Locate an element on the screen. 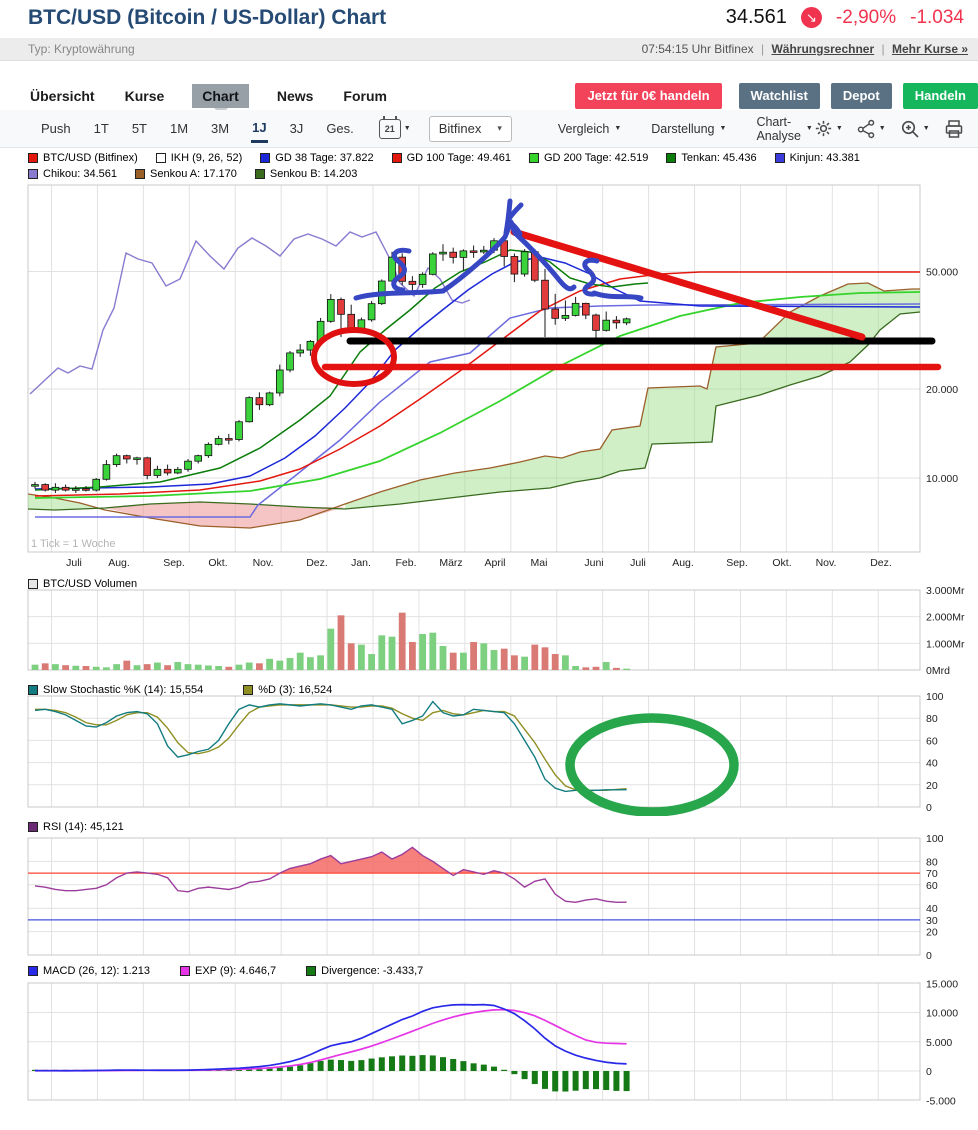  svg-text: Juni is located at coordinates (593, 563).